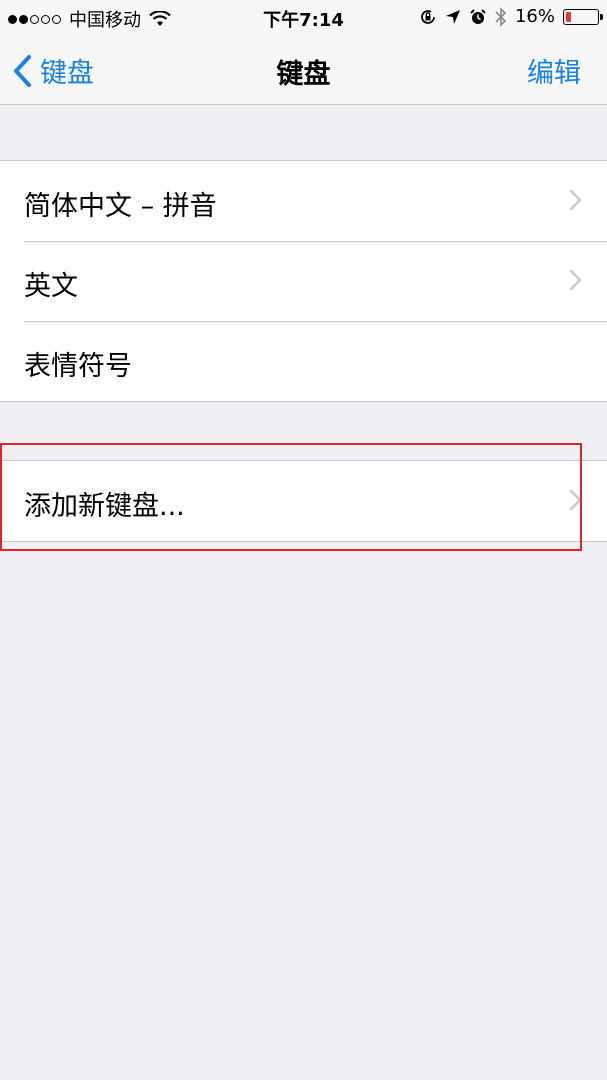 The width and height of the screenshot is (607, 1080). What do you see at coordinates (78, 366) in the screenshot?
I see `list-item-label: 表情符号` at bounding box center [78, 366].